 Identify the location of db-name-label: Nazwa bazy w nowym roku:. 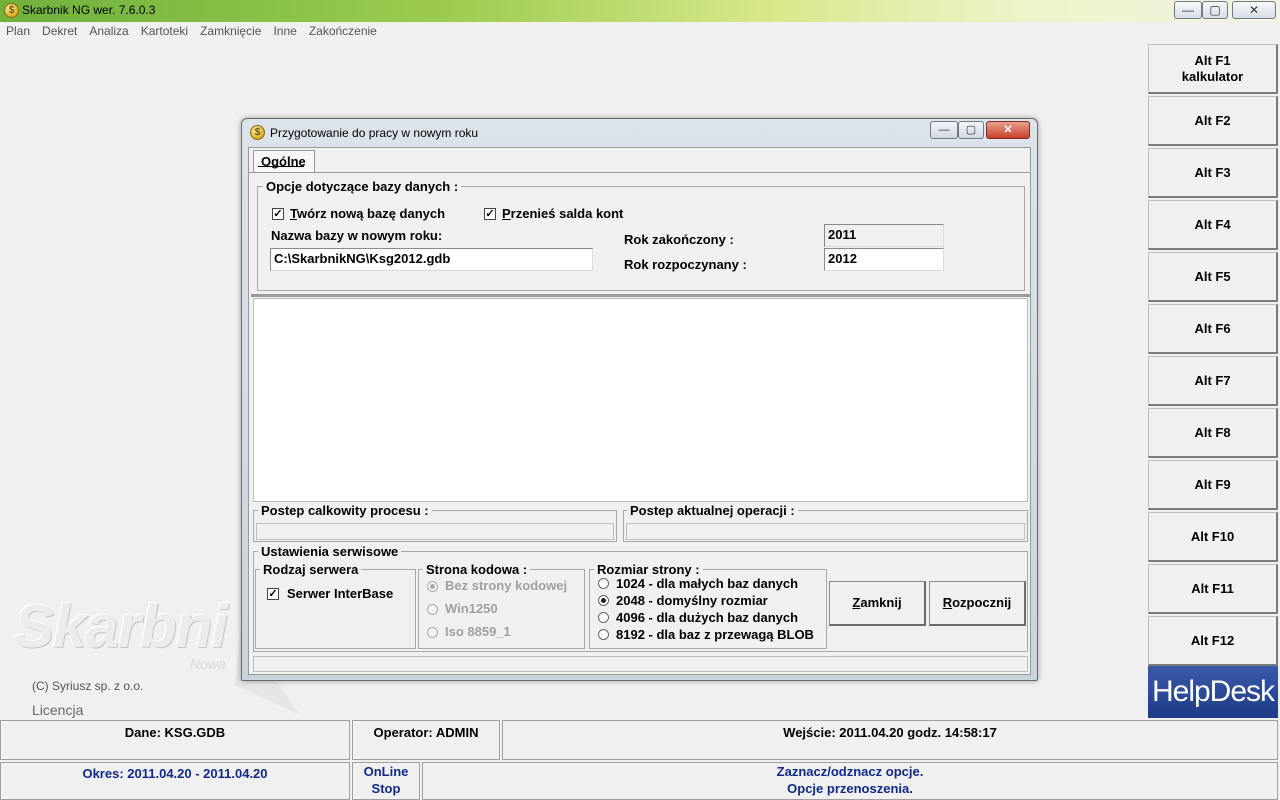
(357, 235).